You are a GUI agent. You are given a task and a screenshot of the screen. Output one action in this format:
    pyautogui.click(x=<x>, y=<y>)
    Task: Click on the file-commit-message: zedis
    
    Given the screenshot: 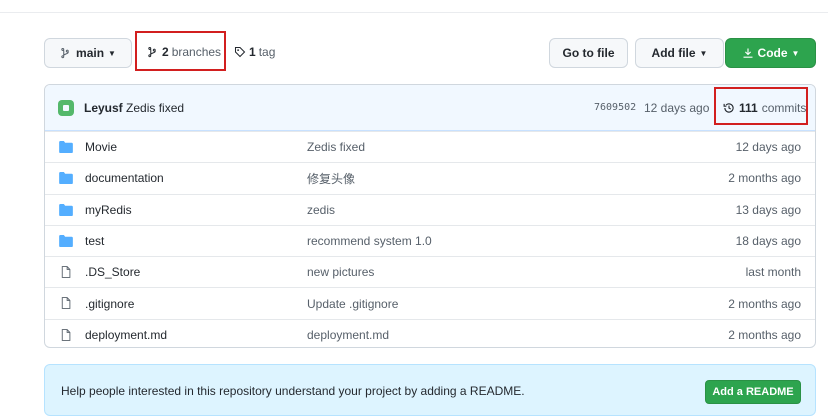 What is the action you would take?
    pyautogui.click(x=321, y=210)
    